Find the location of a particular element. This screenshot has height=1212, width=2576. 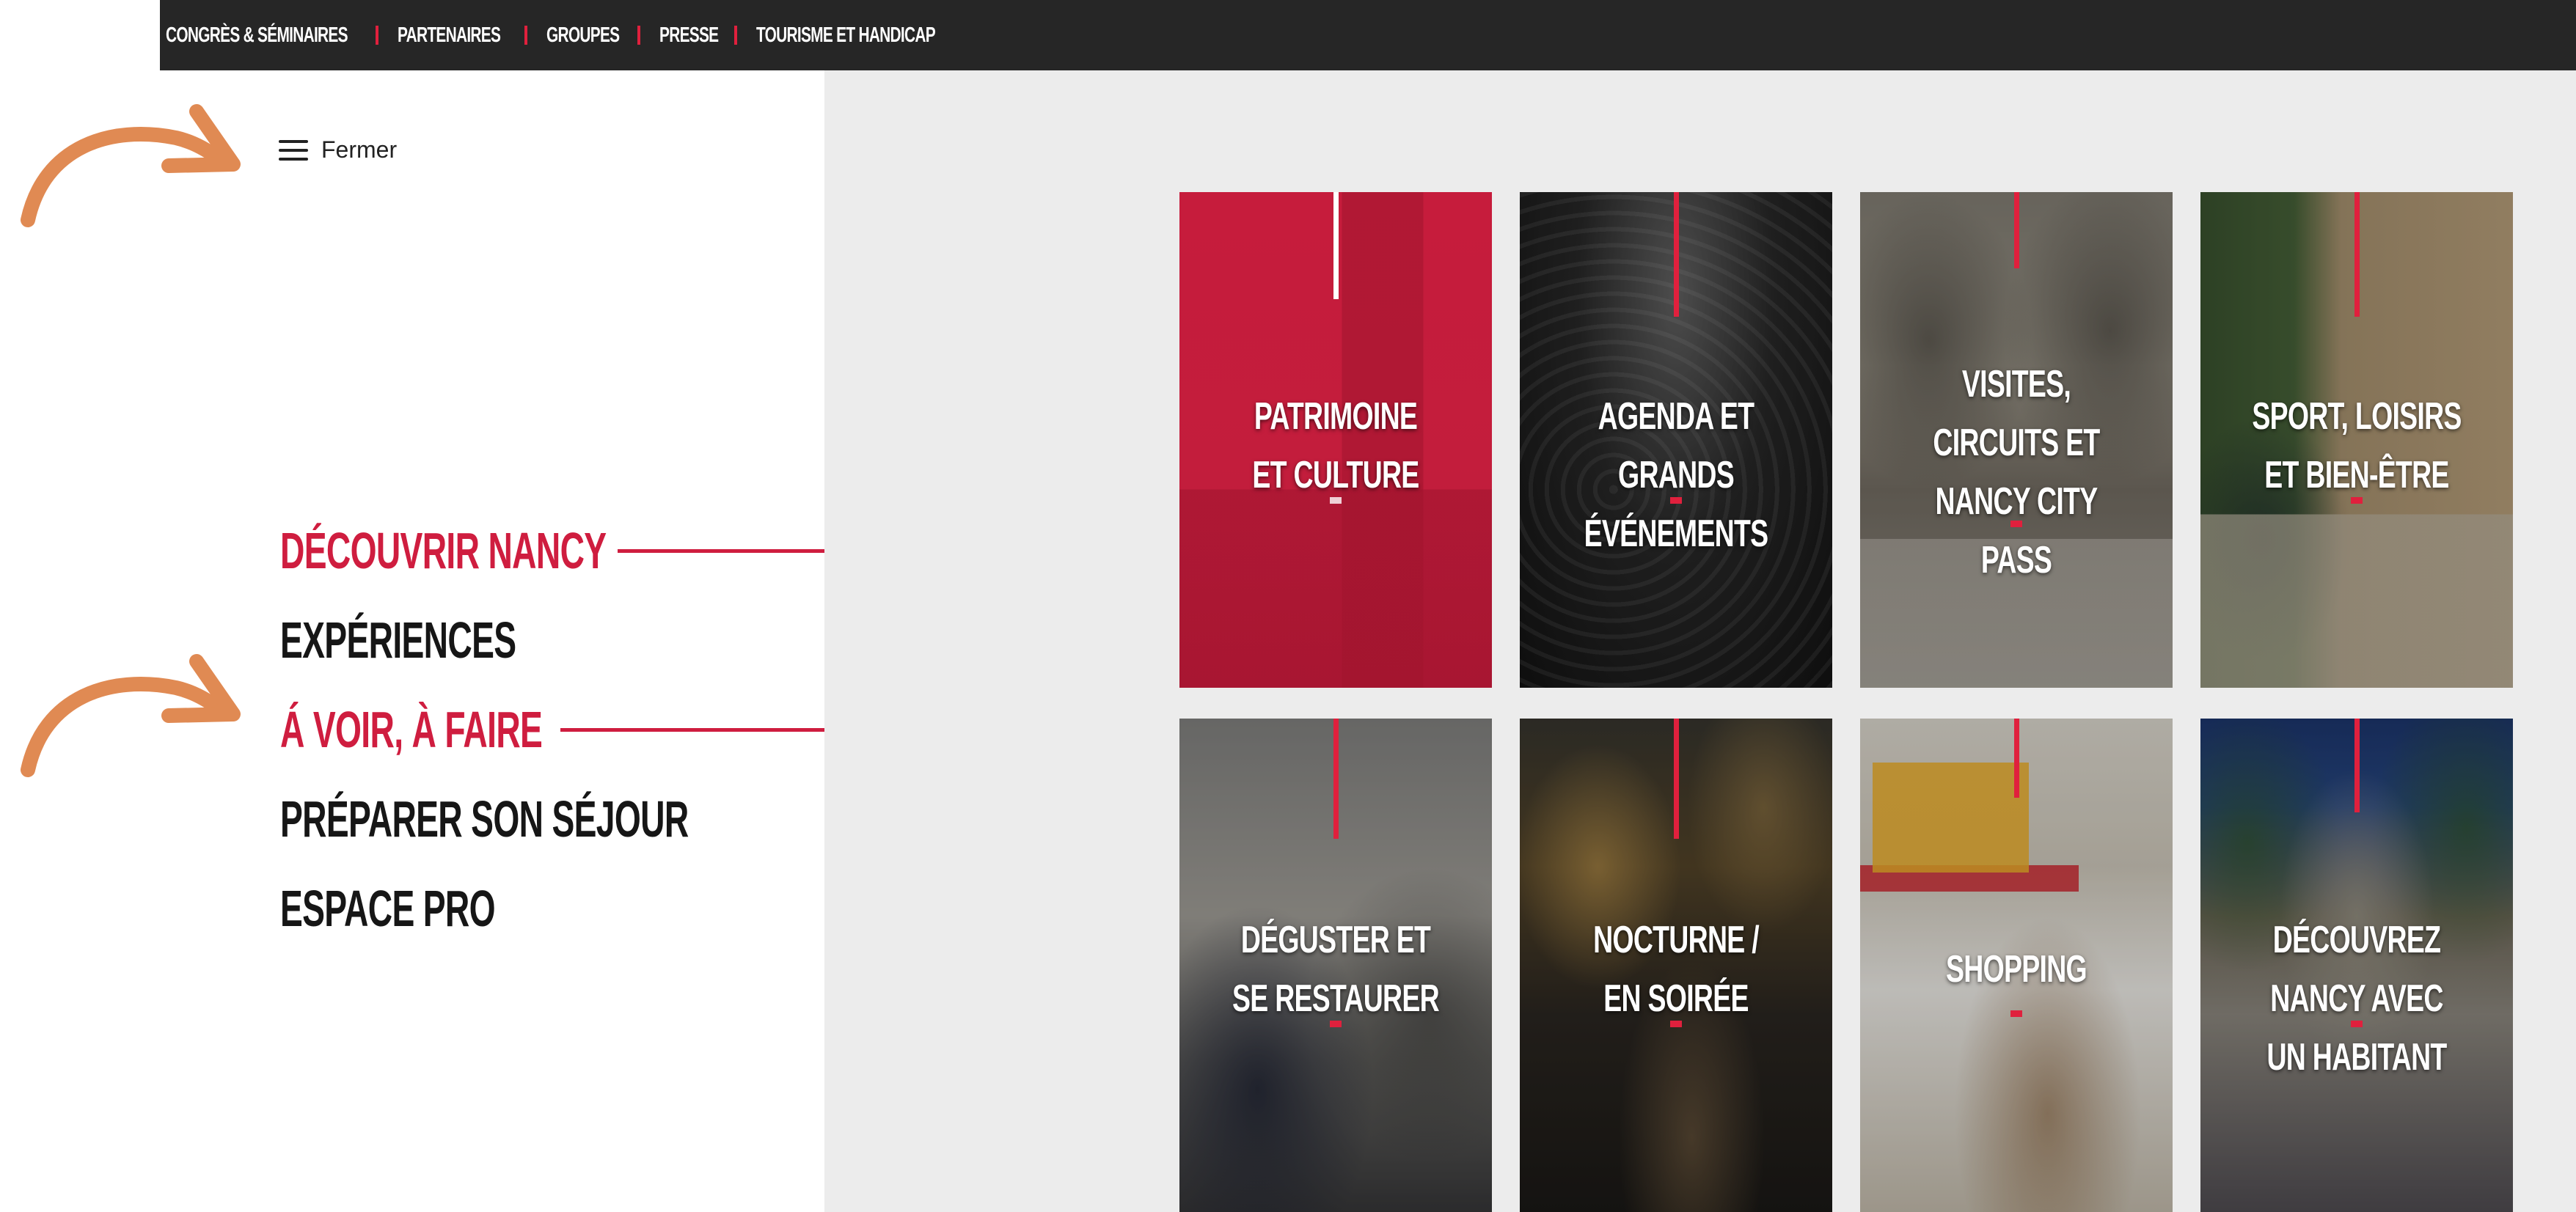

tile-agenda-evenements: Agenda et grands événements is located at coordinates (1676, 440).